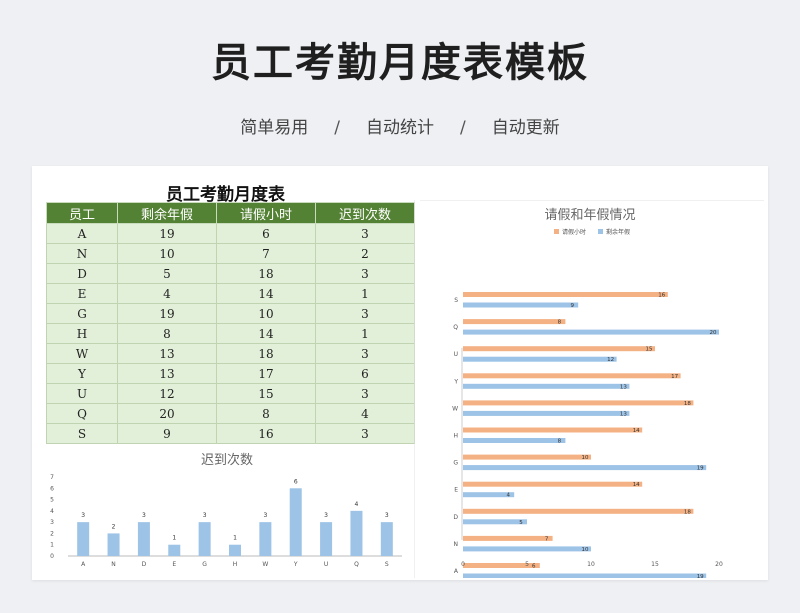 The image size is (800, 613). I want to click on x-tick-label: D, so click(144, 564).